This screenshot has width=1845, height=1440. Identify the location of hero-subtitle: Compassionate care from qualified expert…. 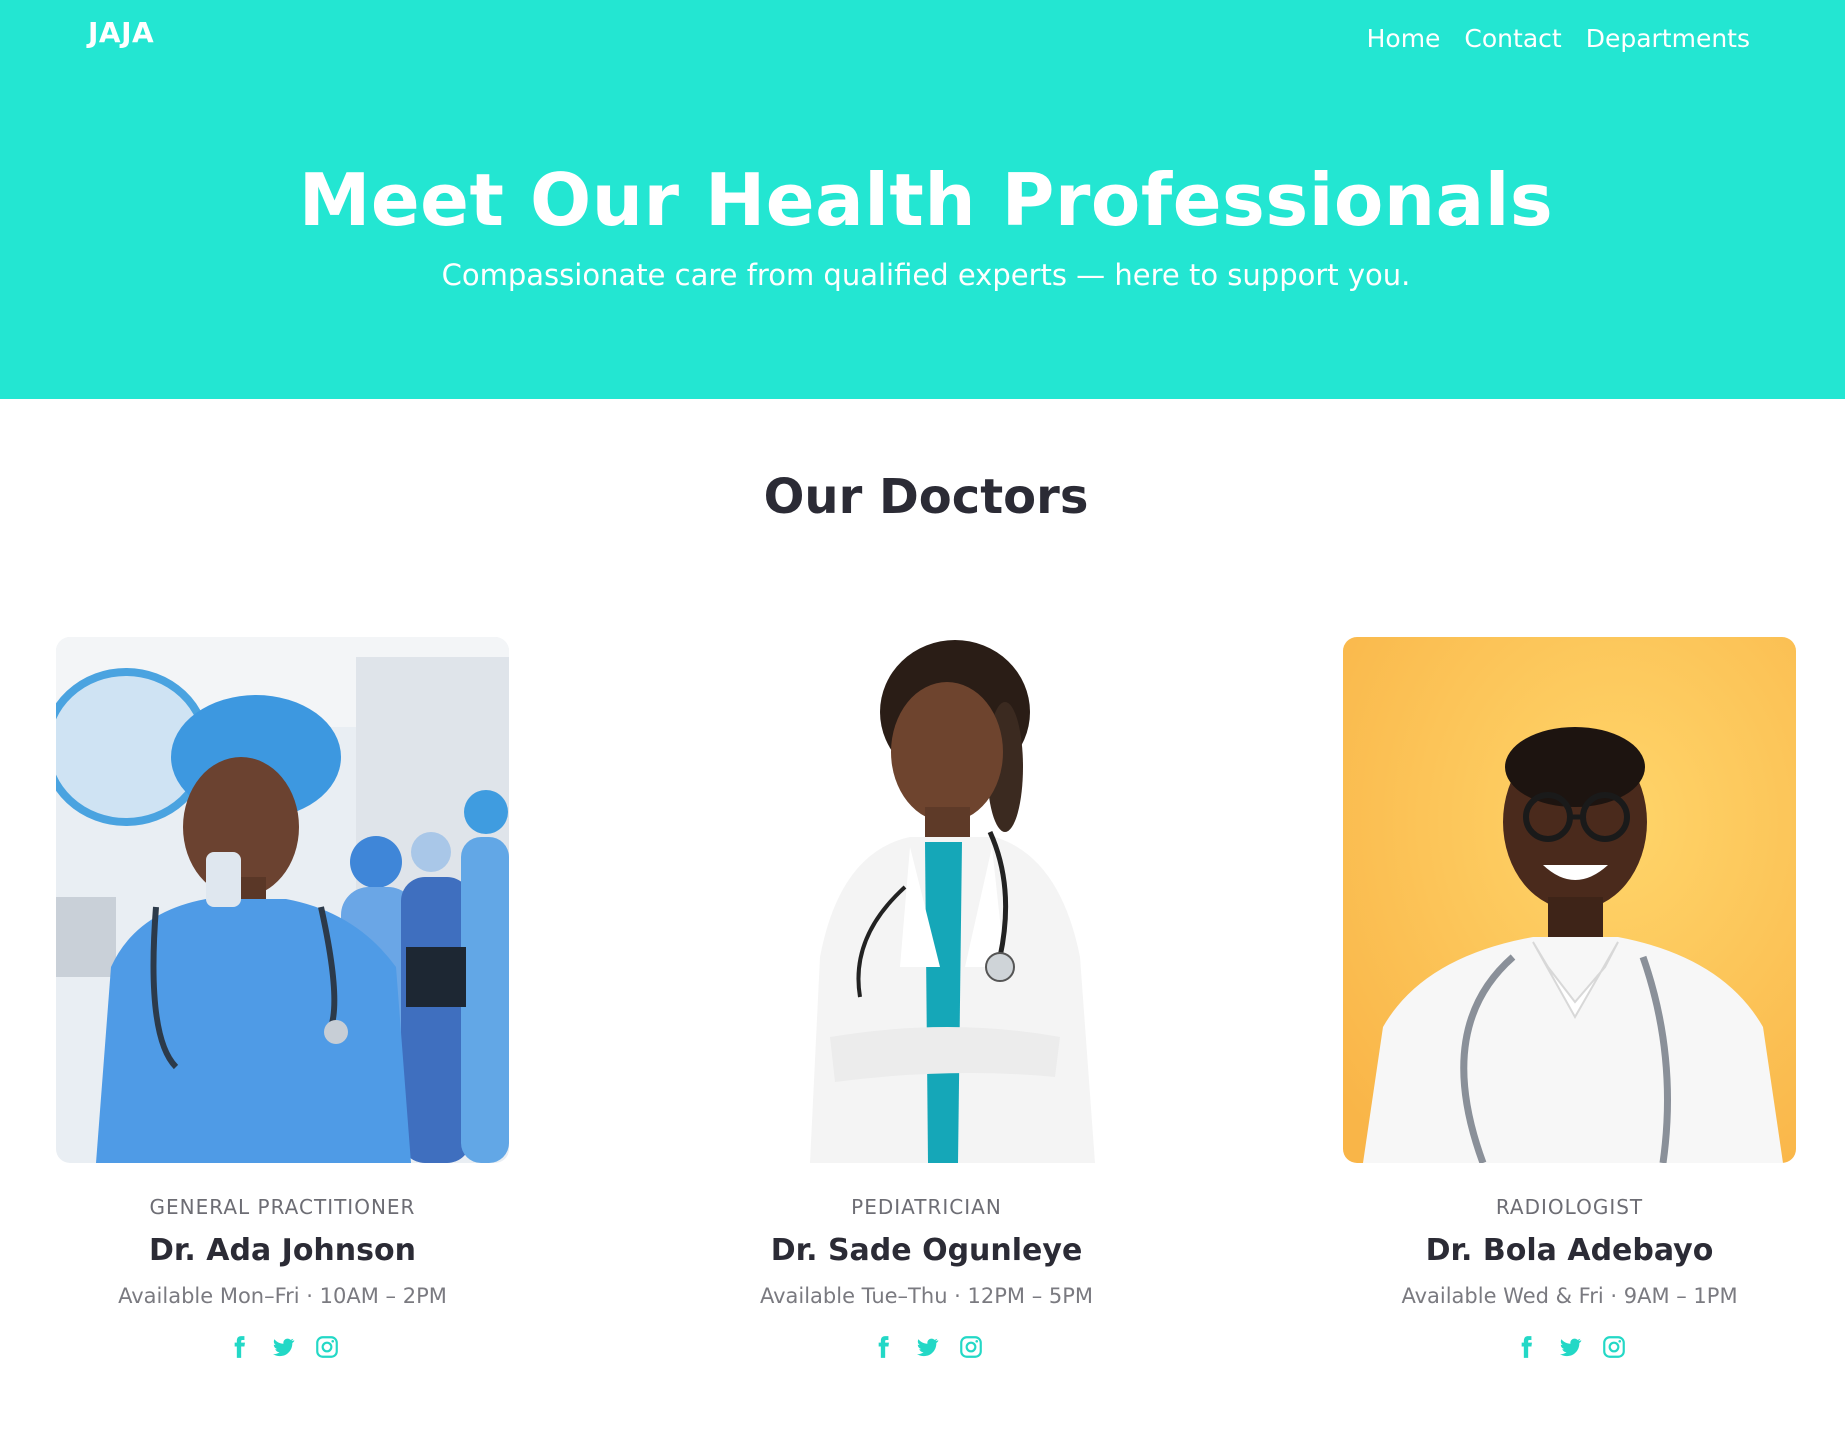
(926, 275).